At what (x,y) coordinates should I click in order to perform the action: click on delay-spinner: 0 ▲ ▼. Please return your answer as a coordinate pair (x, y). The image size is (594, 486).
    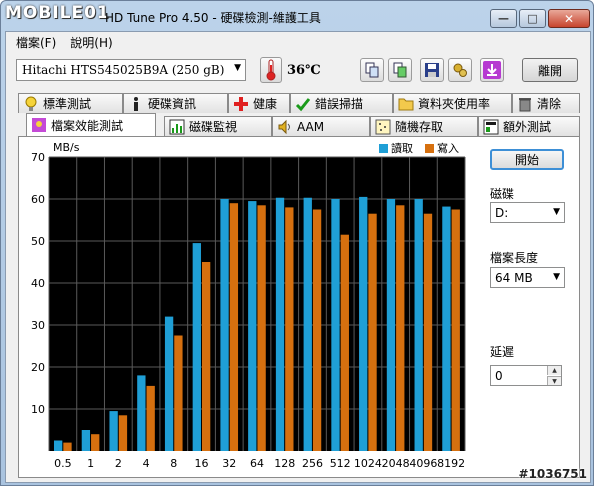
    Looking at the image, I should click on (526, 375).